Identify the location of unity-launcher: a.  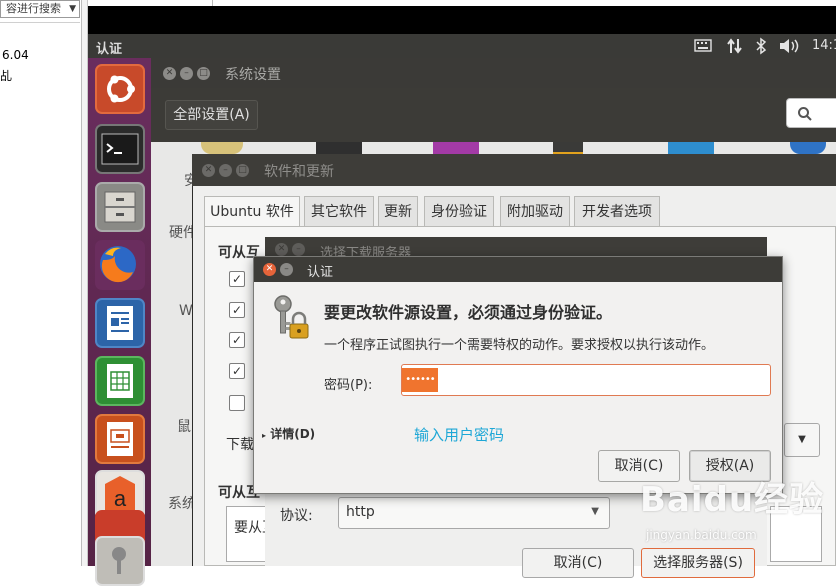
(119, 322).